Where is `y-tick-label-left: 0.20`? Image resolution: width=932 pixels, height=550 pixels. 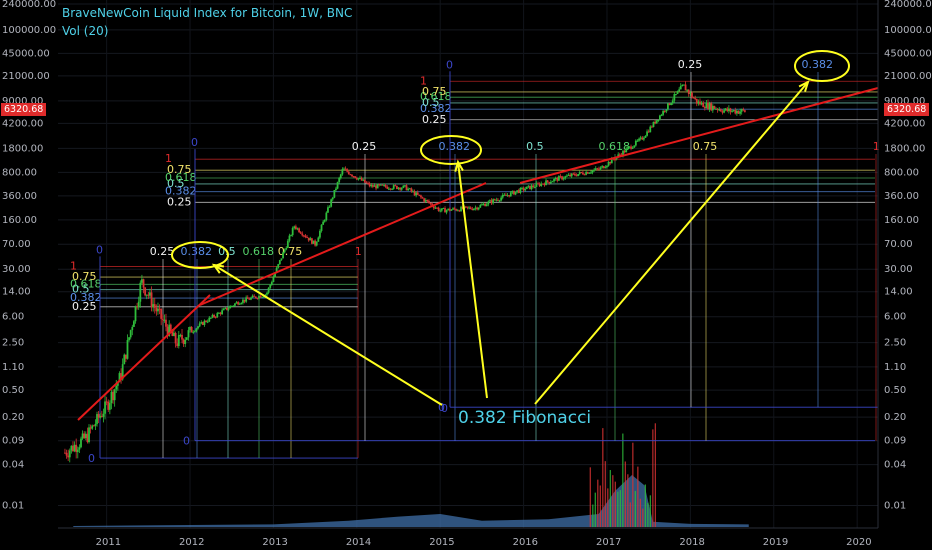
y-tick-label-left: 0.20 is located at coordinates (13, 417).